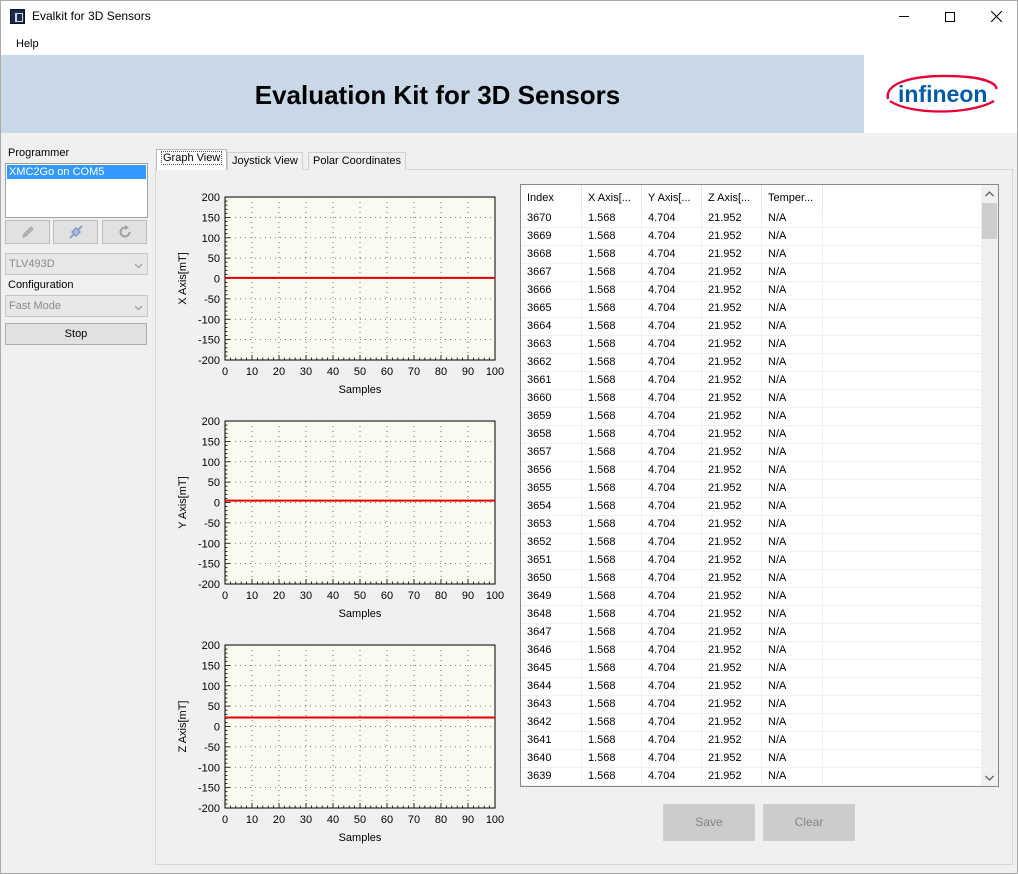 This screenshot has height=874, width=1018. I want to click on cell-index: 3667, so click(551, 273).